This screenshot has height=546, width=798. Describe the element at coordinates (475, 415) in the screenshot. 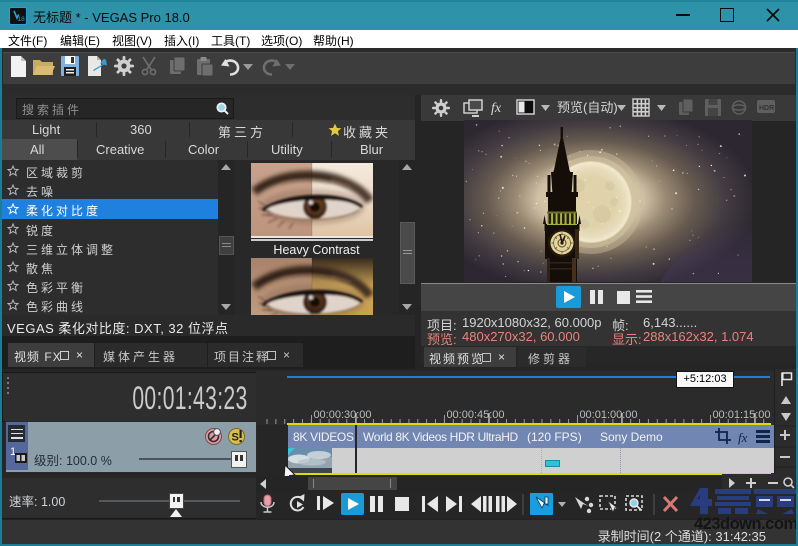

I see `svg-text: 00:00:45:00` at that location.